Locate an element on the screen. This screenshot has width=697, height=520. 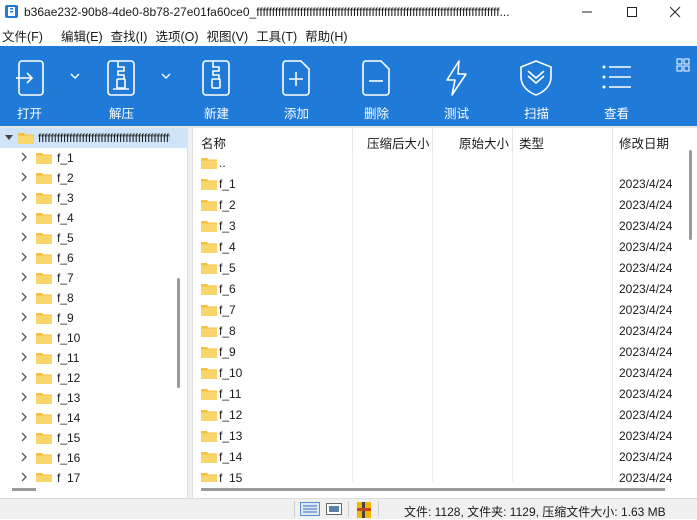
test-button: 测试 is located at coordinates (456, 86).